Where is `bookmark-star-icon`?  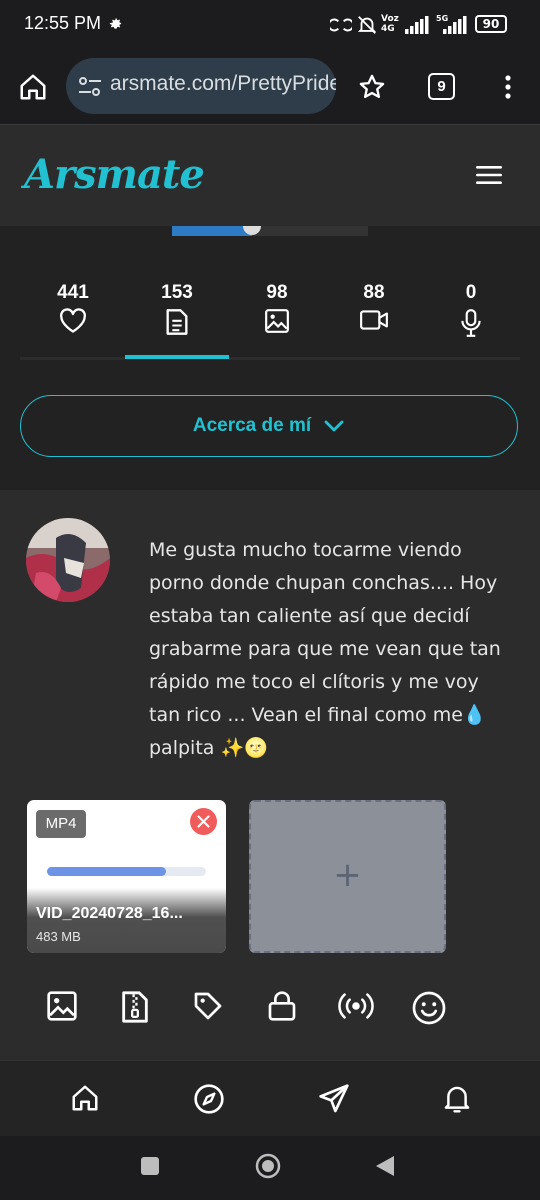 bookmark-star-icon is located at coordinates (372, 87).